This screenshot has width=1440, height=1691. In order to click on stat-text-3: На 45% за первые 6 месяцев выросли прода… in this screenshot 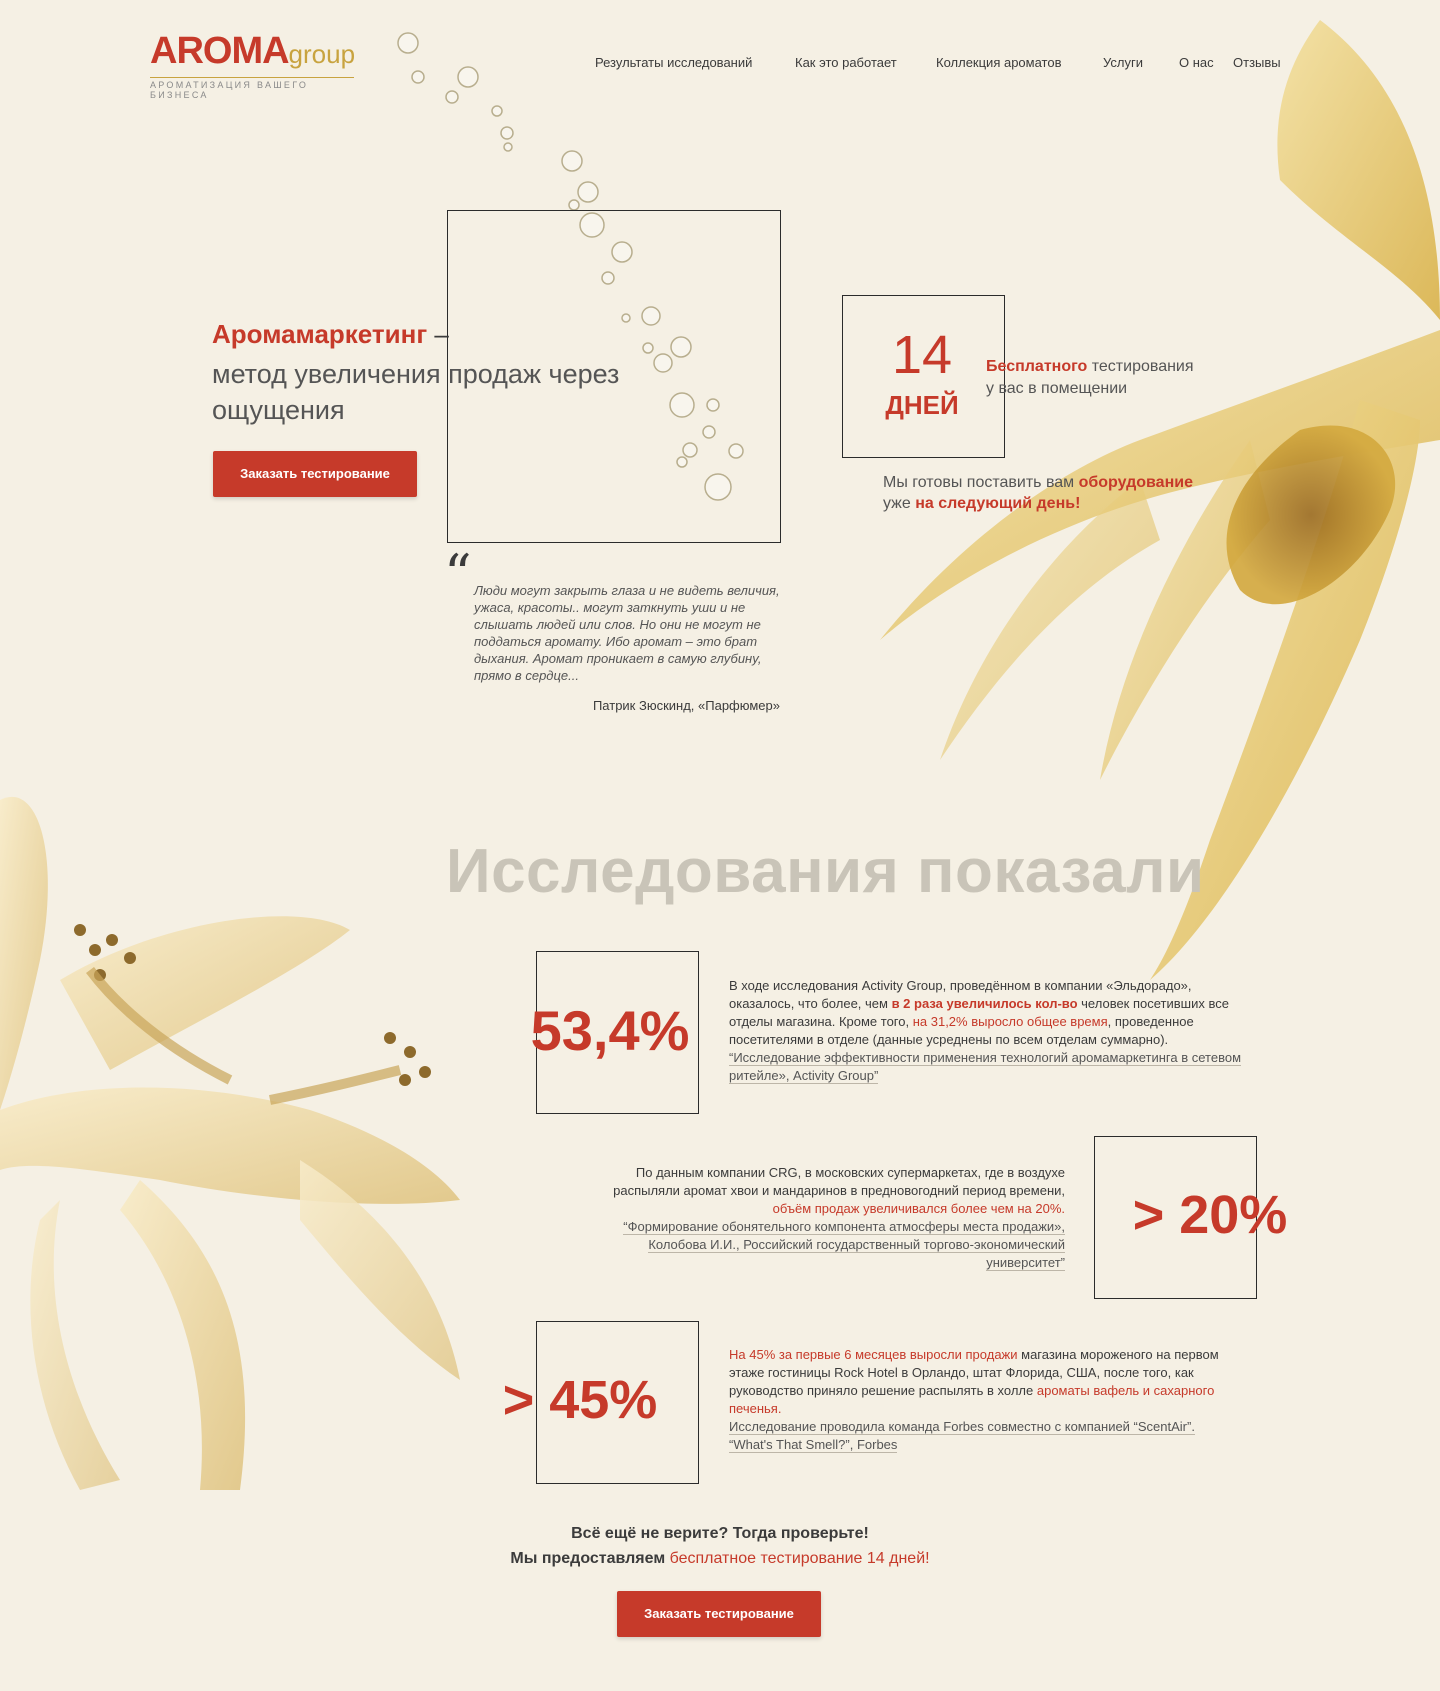, I will do `click(989, 1400)`.